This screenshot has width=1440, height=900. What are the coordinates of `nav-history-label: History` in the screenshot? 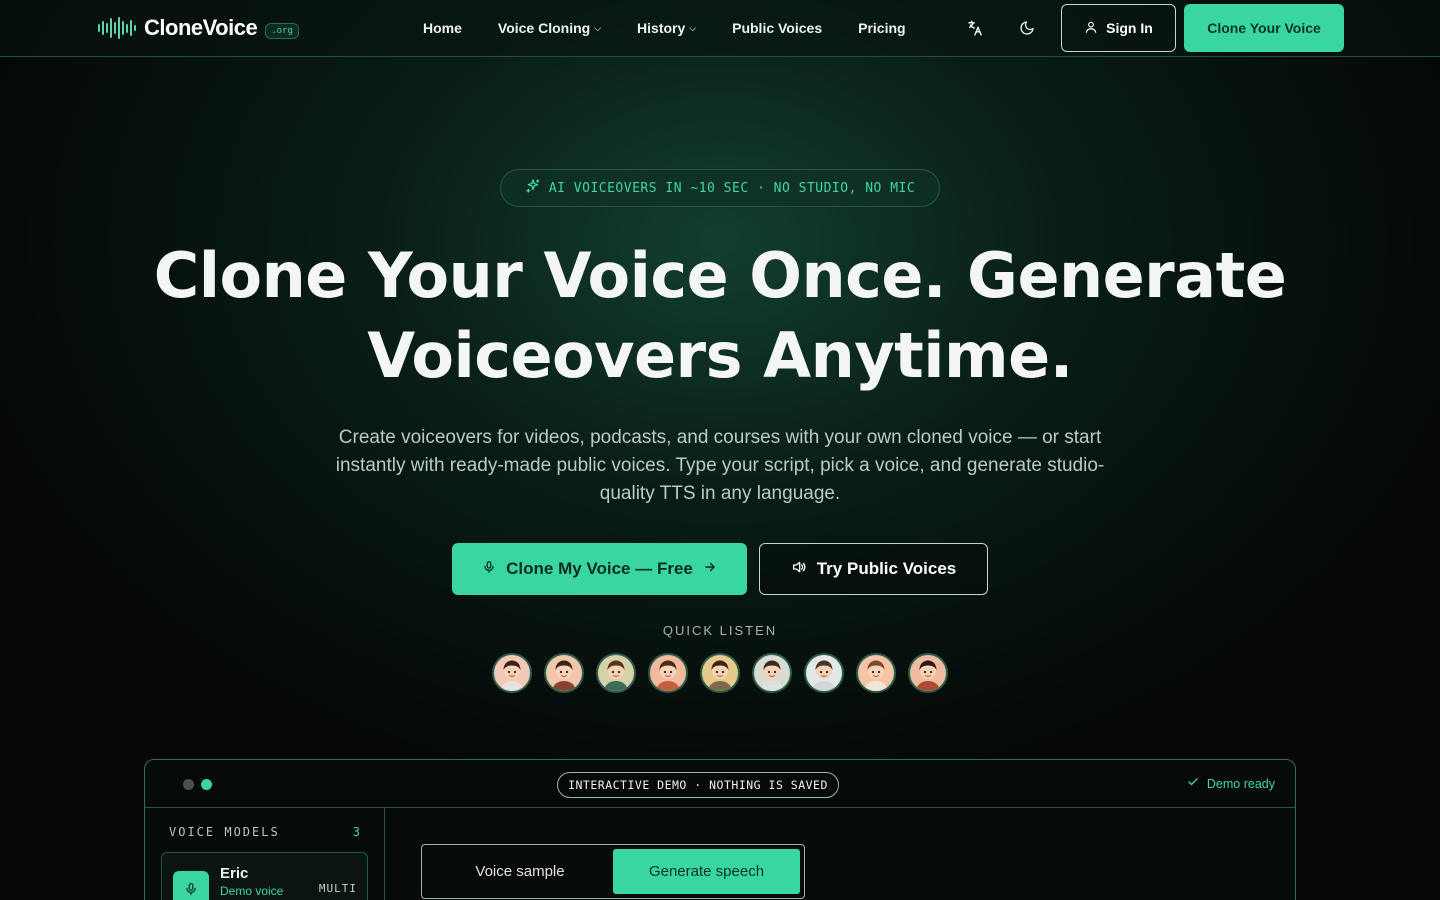 It's located at (661, 28).